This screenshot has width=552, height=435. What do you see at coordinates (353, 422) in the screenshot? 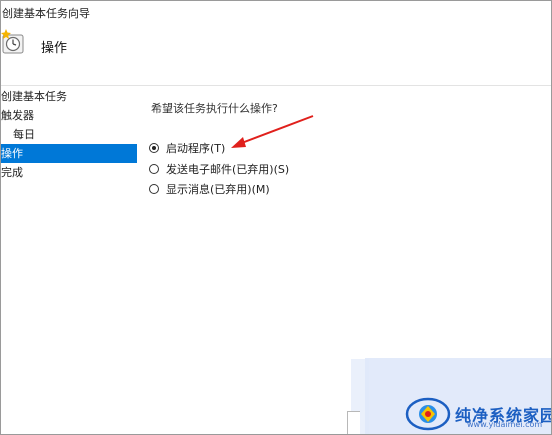
I see `partial-button` at bounding box center [353, 422].